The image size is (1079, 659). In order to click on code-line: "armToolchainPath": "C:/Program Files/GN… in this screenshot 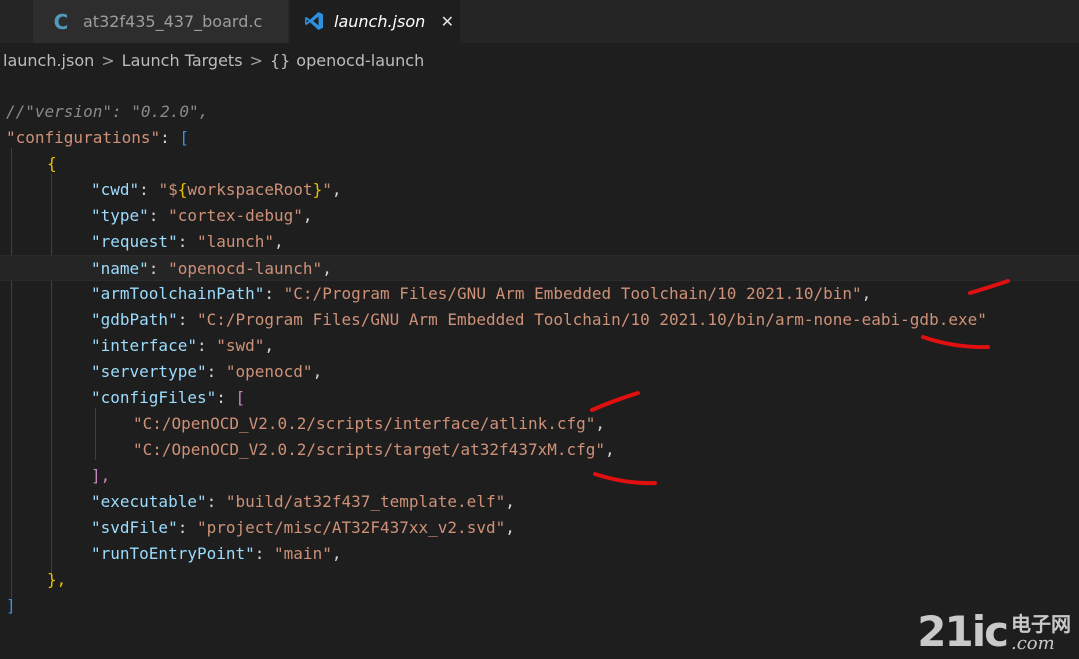, I will do `click(539, 294)`.